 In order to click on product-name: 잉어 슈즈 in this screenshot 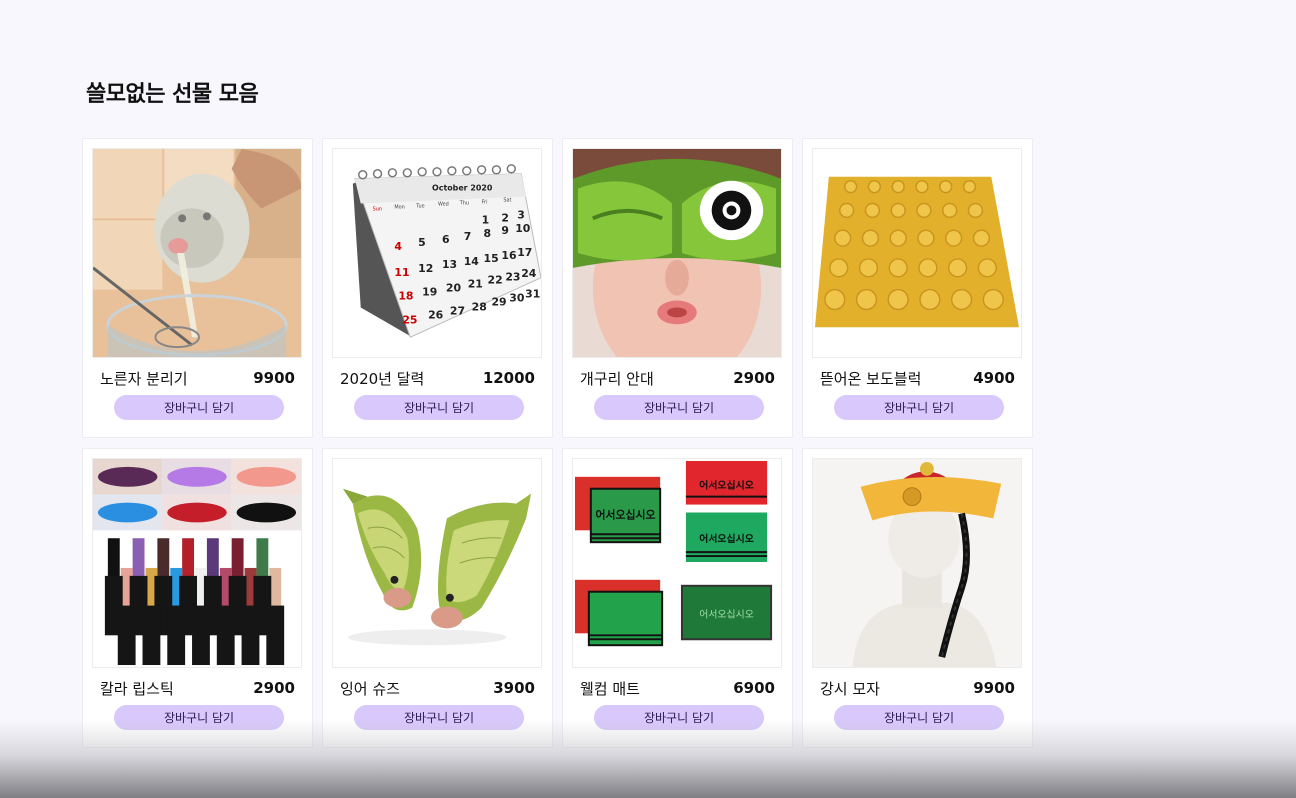, I will do `click(370, 688)`.